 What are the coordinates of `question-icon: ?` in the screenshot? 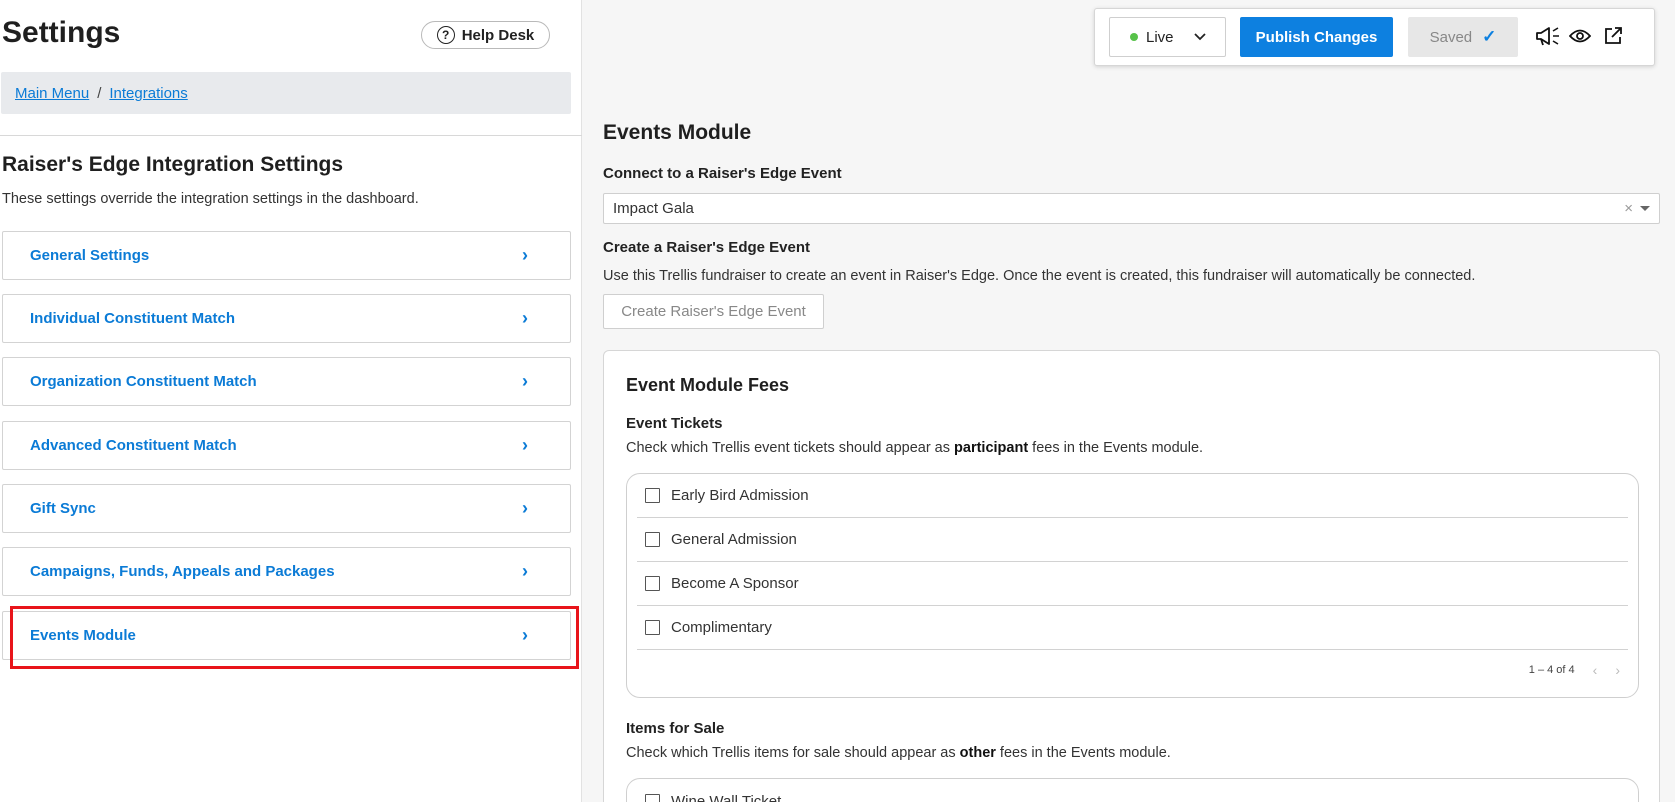 It's located at (445, 35).